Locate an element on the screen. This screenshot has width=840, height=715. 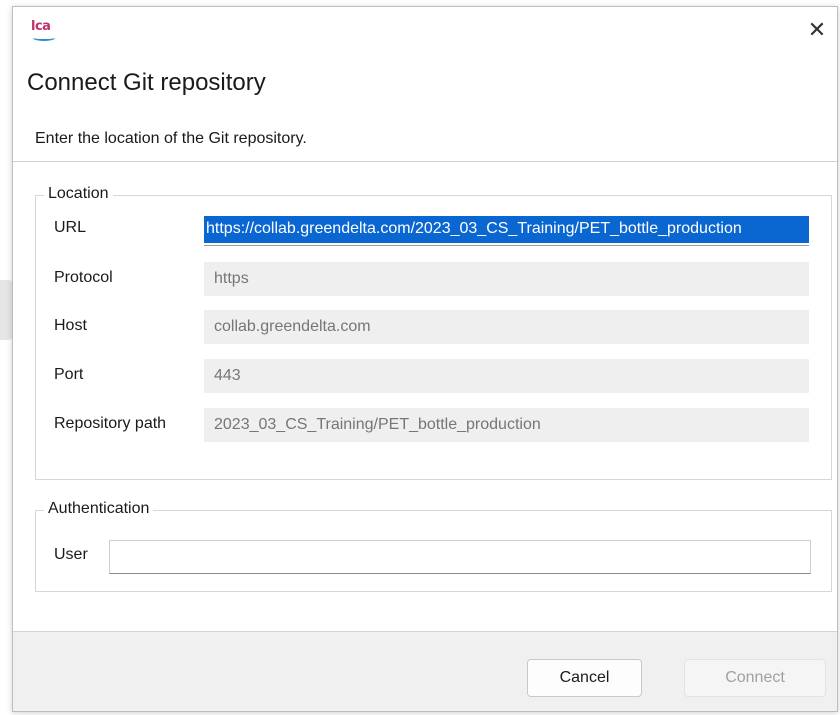
location-legend: Location is located at coordinates (78, 194).